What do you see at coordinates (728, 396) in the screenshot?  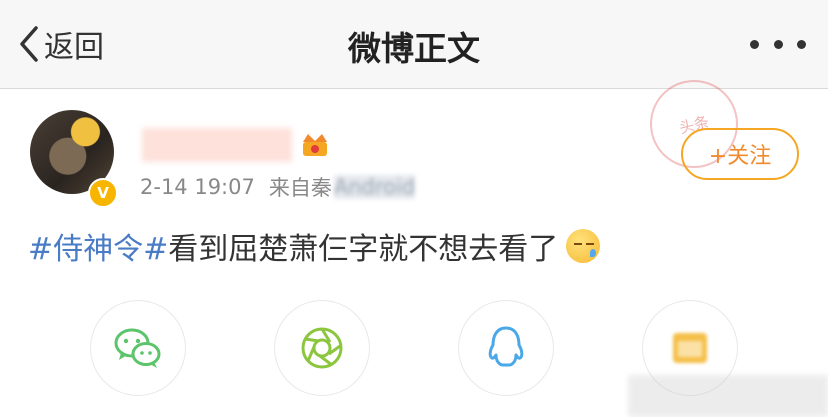 I see `blurred-watermark` at bounding box center [728, 396].